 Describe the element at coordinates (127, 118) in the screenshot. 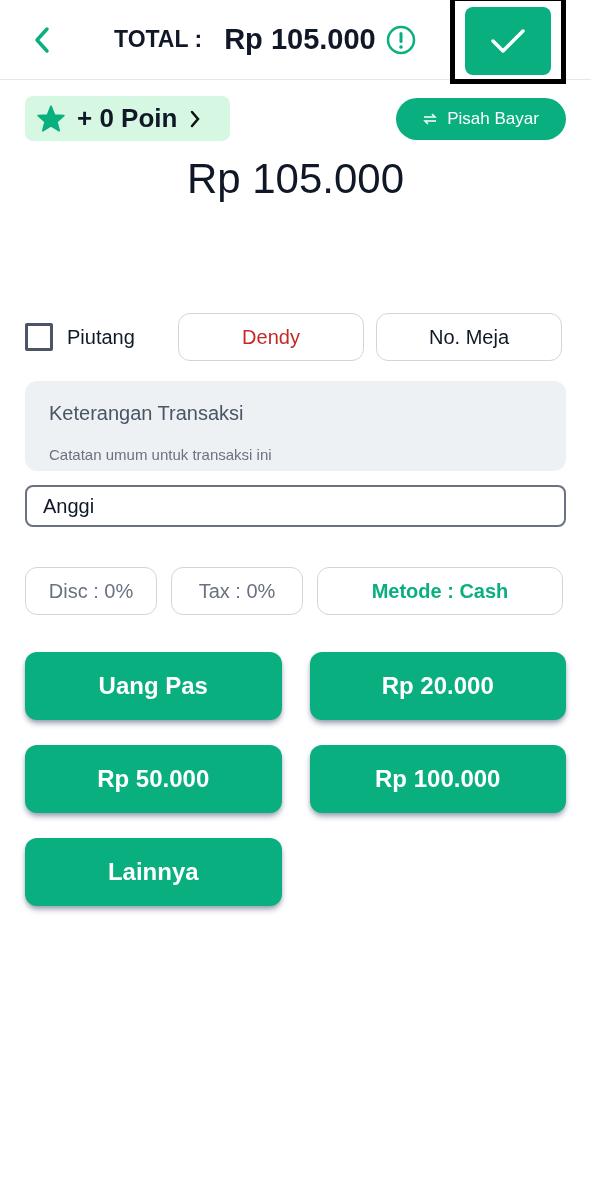

I see `points-button: + 0 Poin` at that location.